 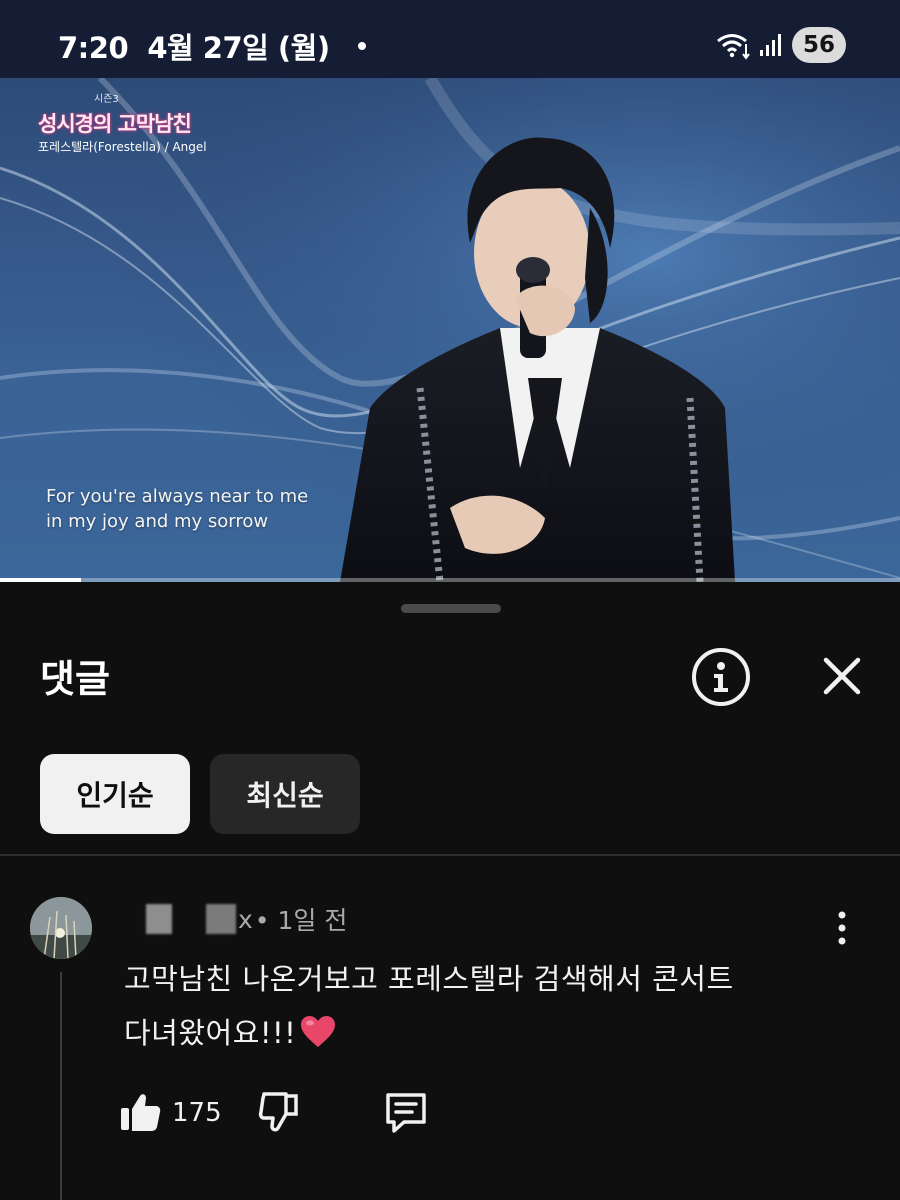 I want to click on close-icon, so click(x=842, y=676).